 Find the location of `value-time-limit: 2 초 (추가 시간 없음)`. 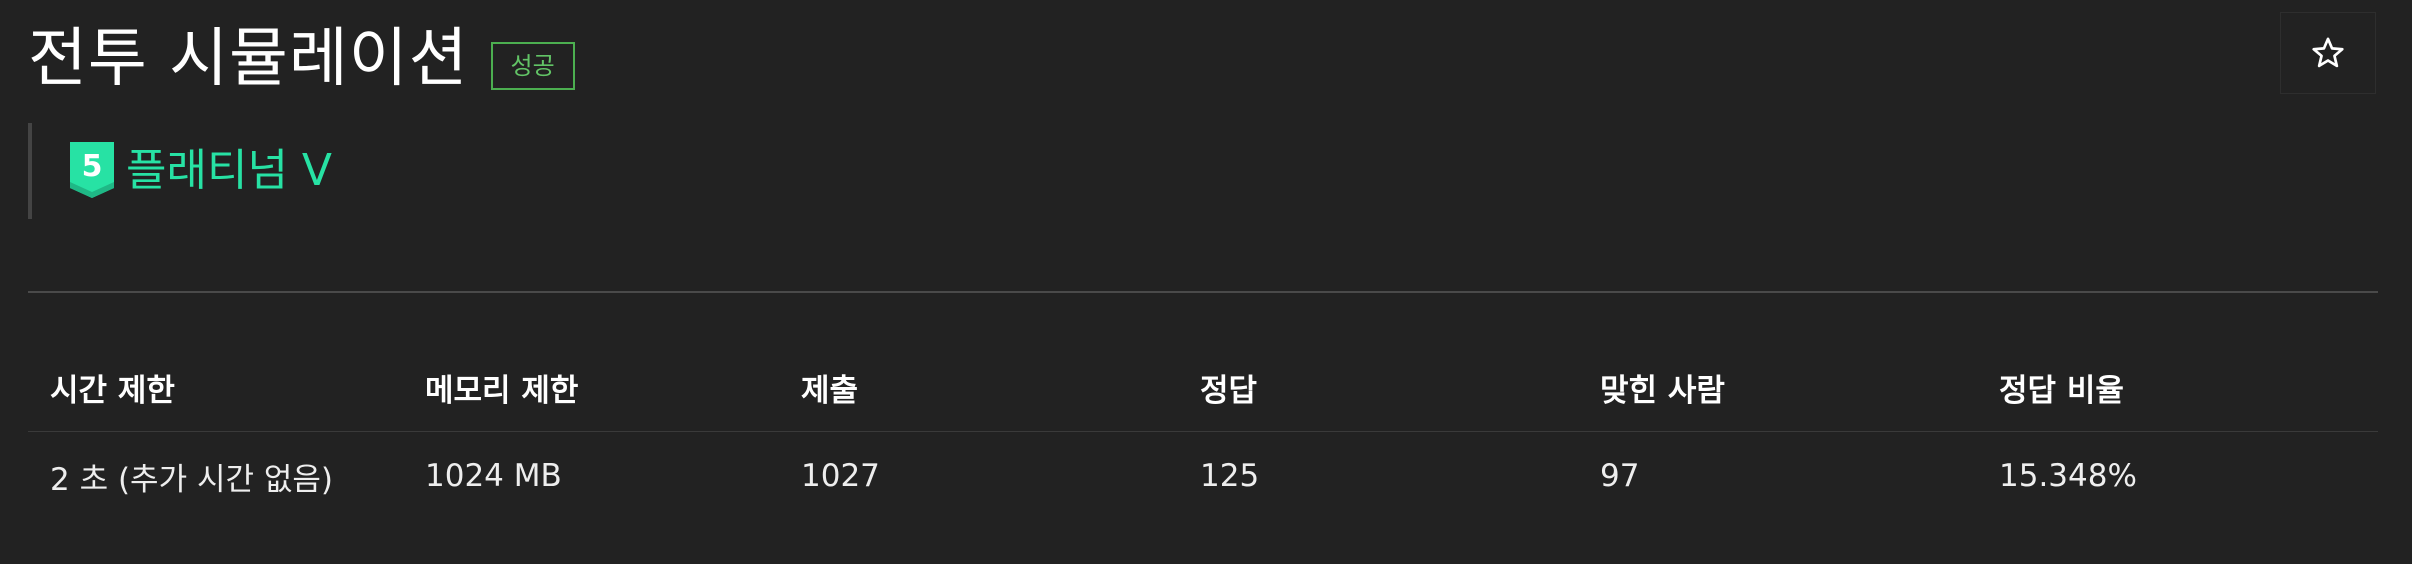

value-time-limit: 2 초 (추가 시간 없음) is located at coordinates (191, 479).